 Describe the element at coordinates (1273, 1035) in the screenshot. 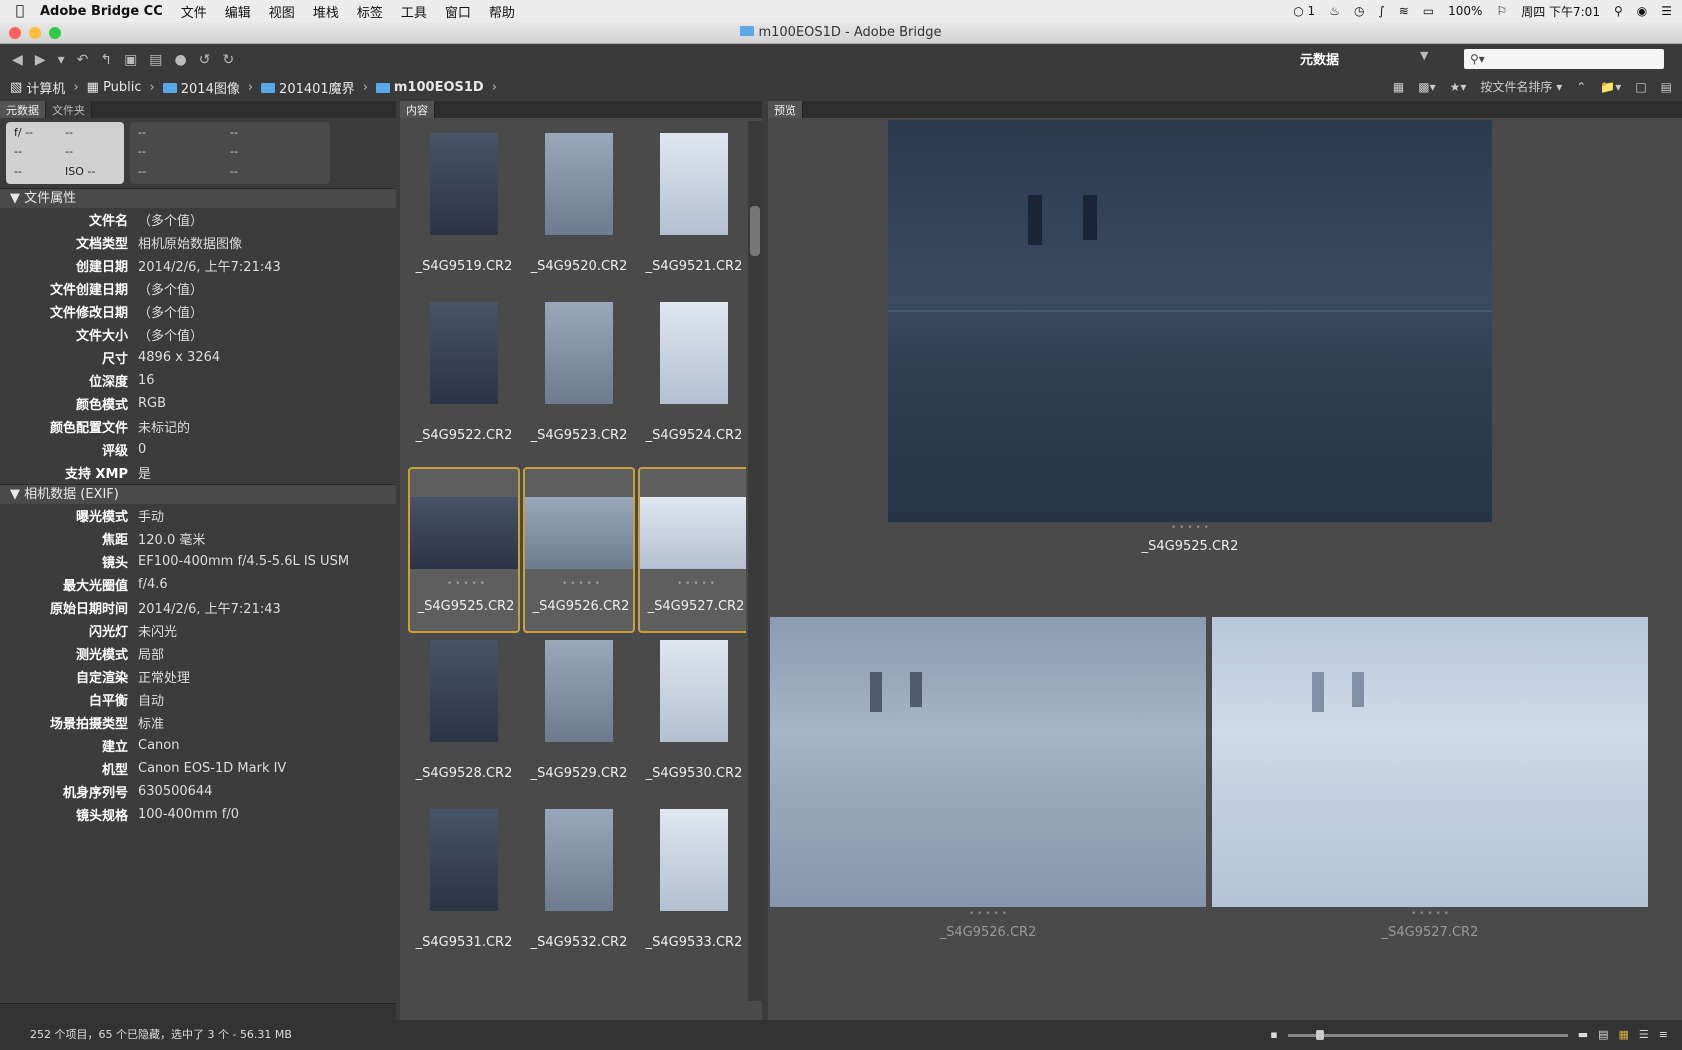

I see `thumbnail-small-icon: ▪` at that location.